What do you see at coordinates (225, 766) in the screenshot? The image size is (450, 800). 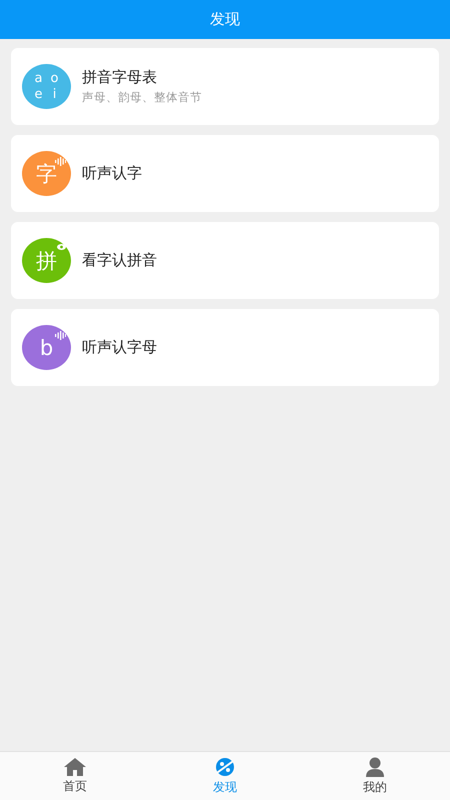 I see `planet-icon` at bounding box center [225, 766].